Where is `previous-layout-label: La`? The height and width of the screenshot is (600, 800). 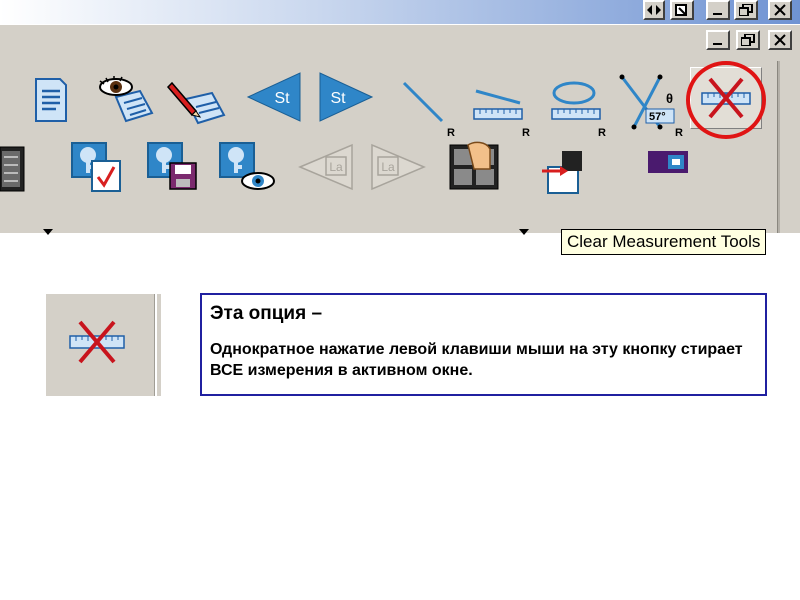
previous-layout-label: La is located at coordinates (336, 167).